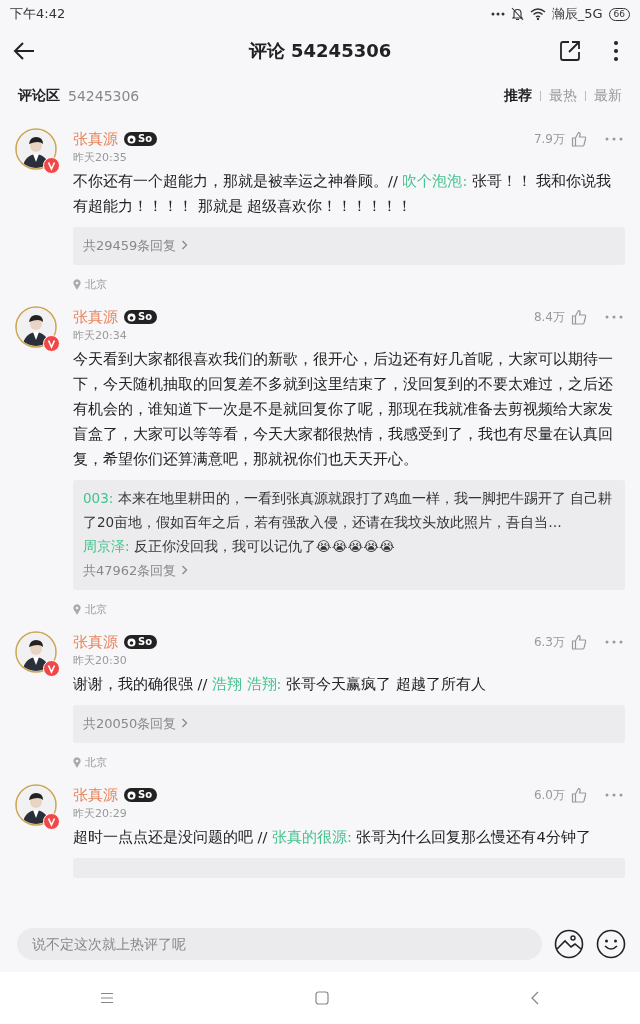 This screenshot has width=640, height=1024. I want to click on user-link: 张真的很源:, so click(312, 837).